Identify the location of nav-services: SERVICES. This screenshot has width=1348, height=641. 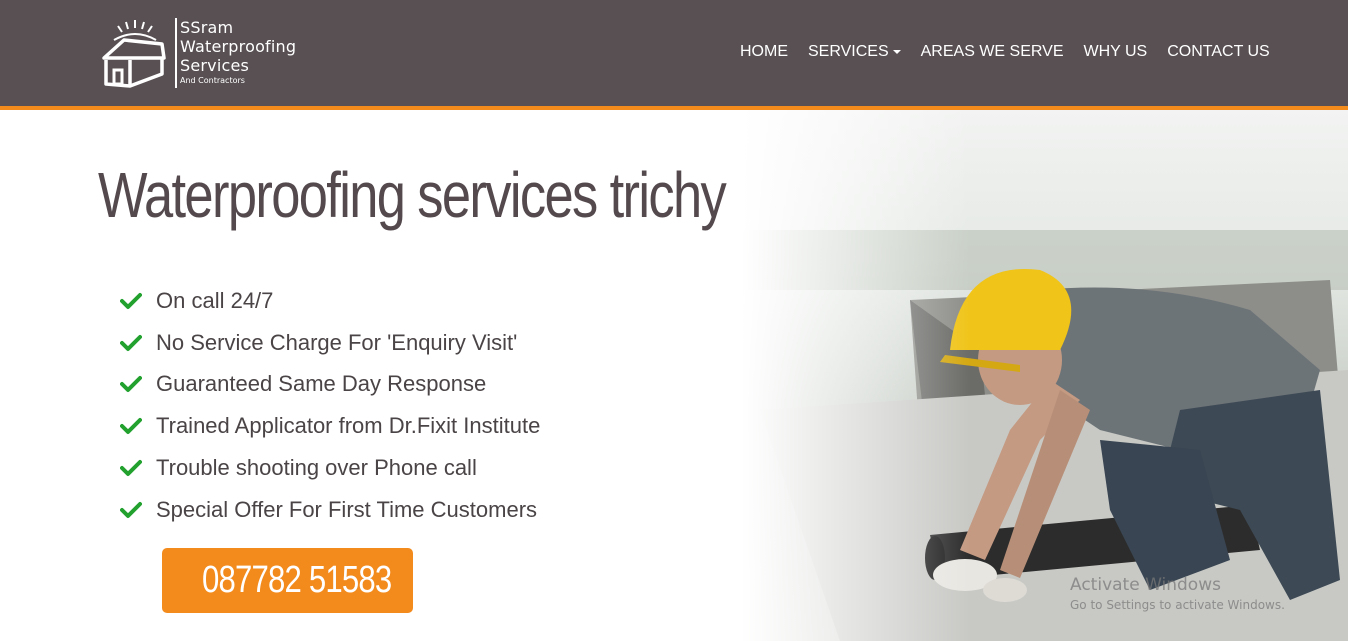
(854, 52).